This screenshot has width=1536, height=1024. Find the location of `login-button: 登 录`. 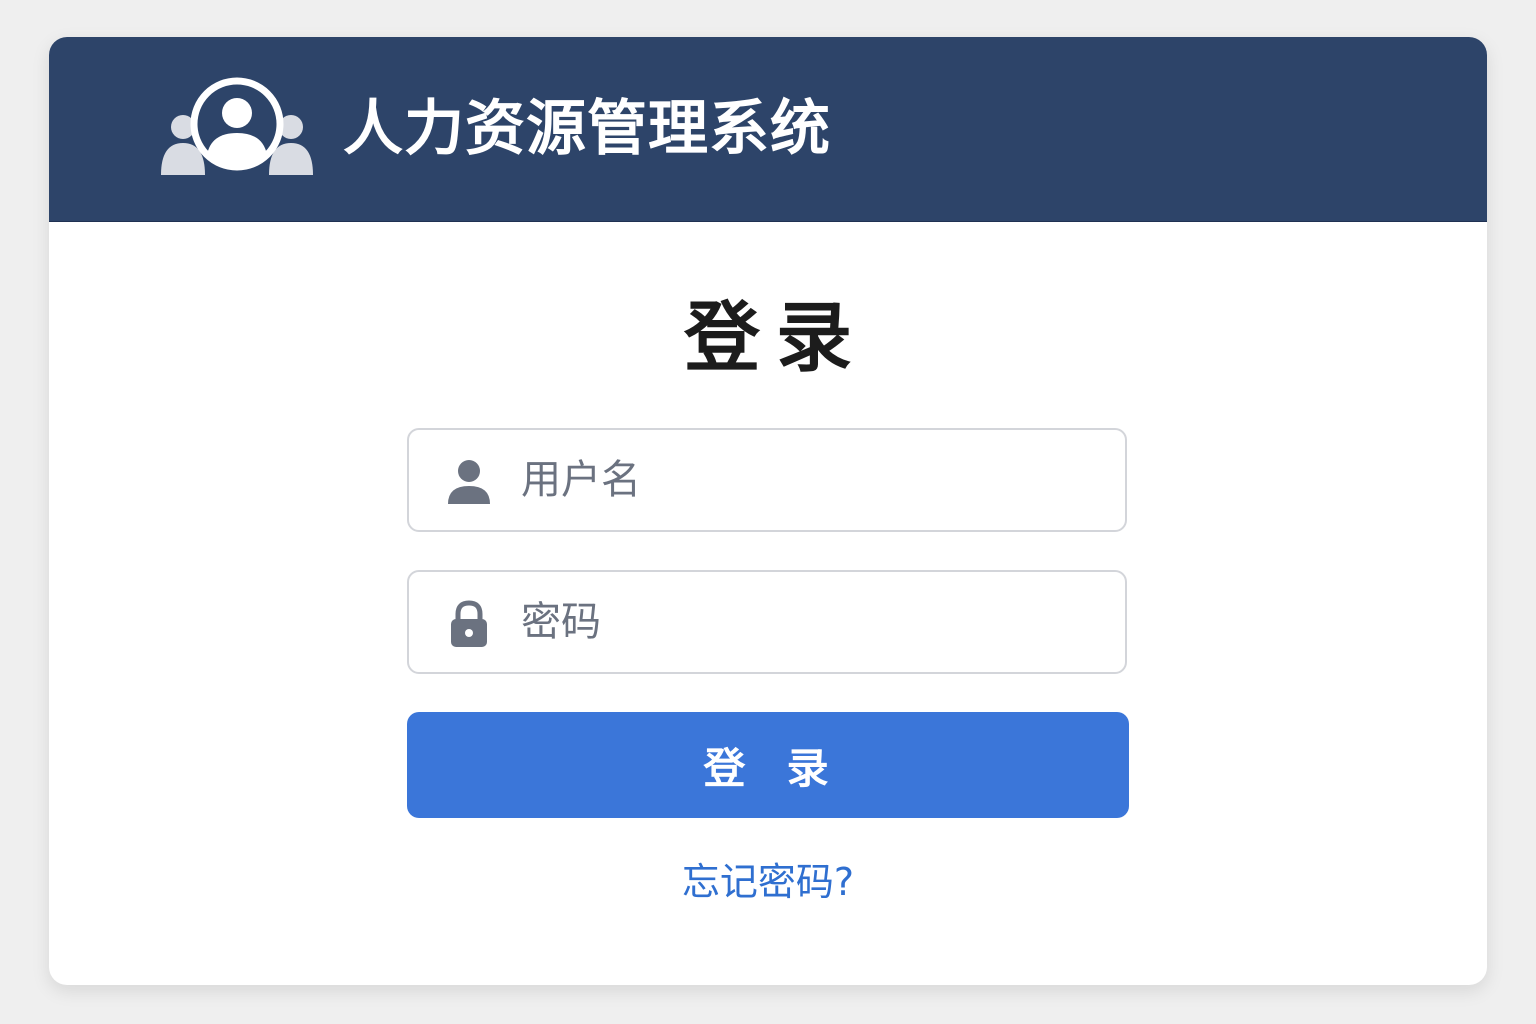

login-button: 登 录 is located at coordinates (768, 765).